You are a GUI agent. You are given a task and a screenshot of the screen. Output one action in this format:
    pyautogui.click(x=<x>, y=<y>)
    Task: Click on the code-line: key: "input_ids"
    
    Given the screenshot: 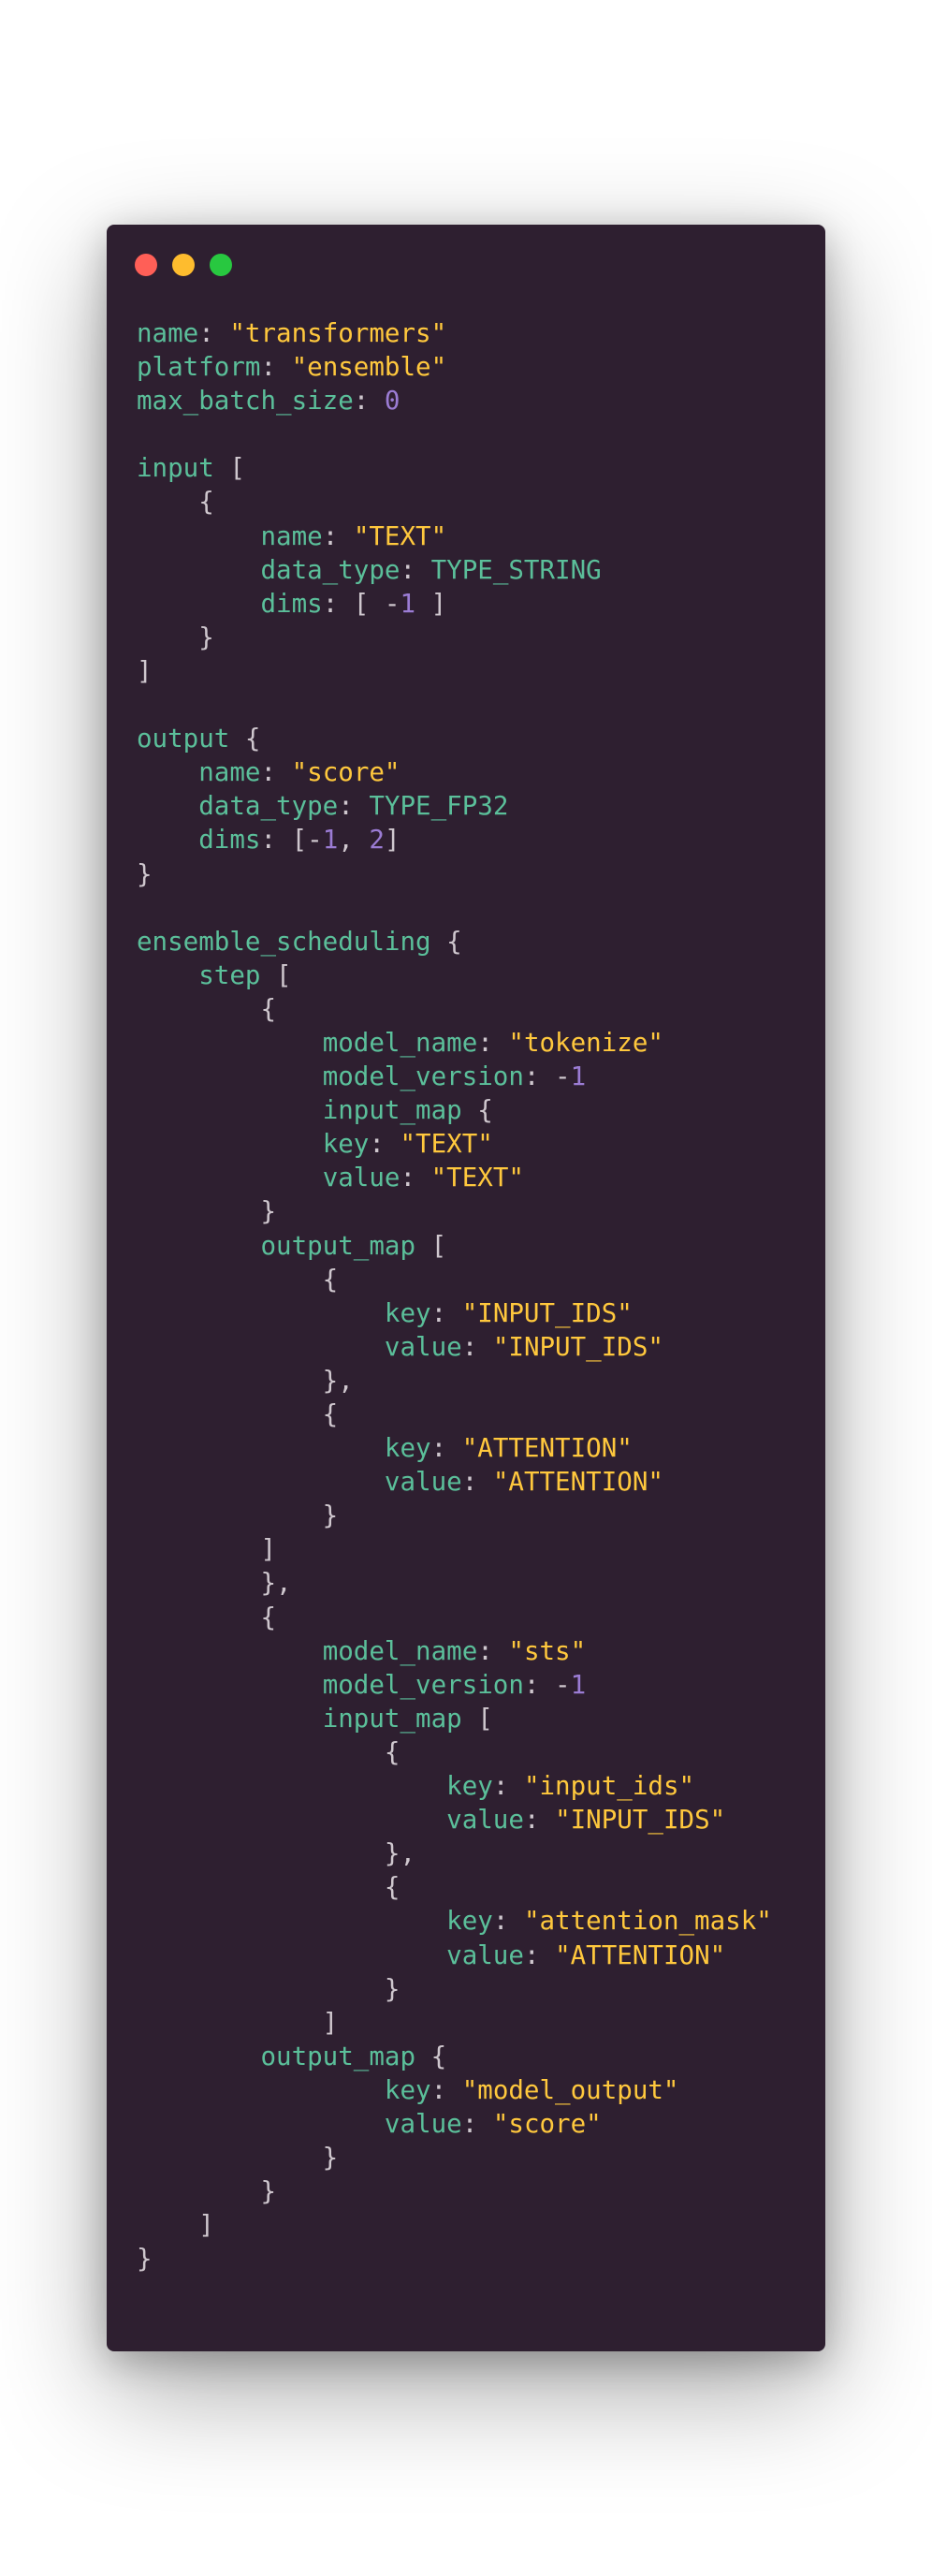 What is the action you would take?
    pyautogui.click(x=455, y=1786)
    